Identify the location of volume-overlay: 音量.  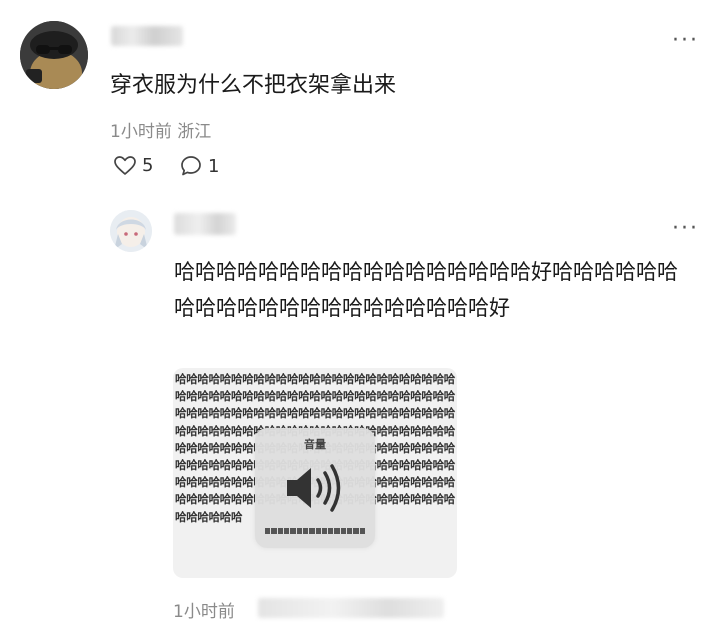
(315, 488).